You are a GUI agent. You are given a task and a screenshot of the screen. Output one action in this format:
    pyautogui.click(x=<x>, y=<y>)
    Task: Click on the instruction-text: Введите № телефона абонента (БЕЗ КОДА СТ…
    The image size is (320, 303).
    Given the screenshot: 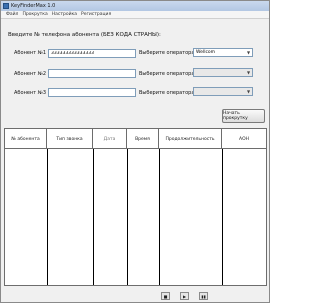 What is the action you would take?
    pyautogui.click(x=84, y=35)
    